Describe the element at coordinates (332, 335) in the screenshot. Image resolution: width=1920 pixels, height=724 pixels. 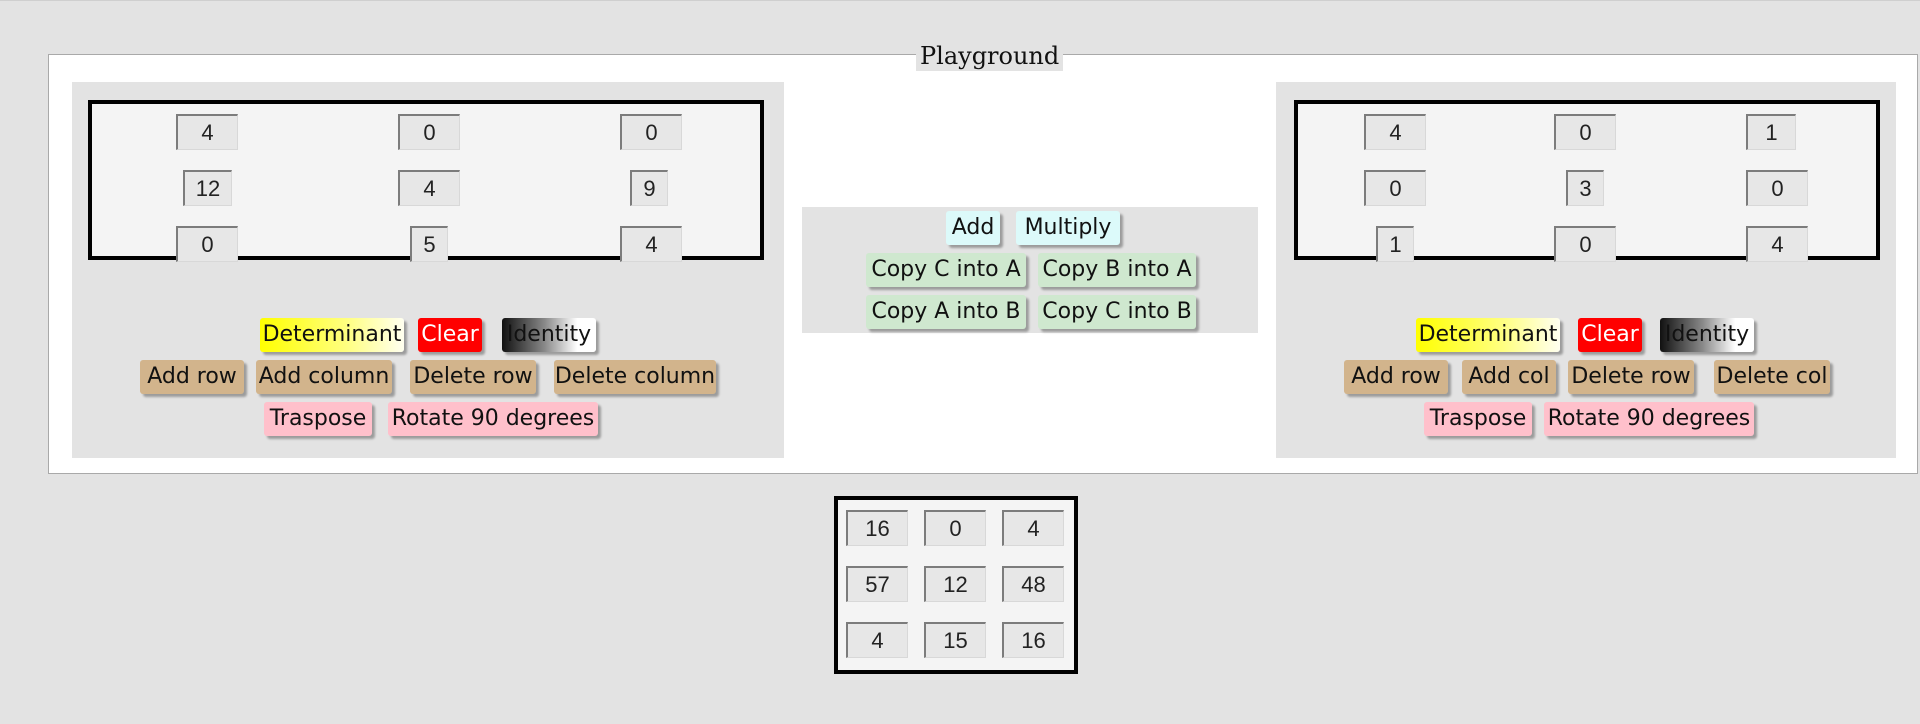
I see `matrix-a-determinant-button: Determinant` at that location.